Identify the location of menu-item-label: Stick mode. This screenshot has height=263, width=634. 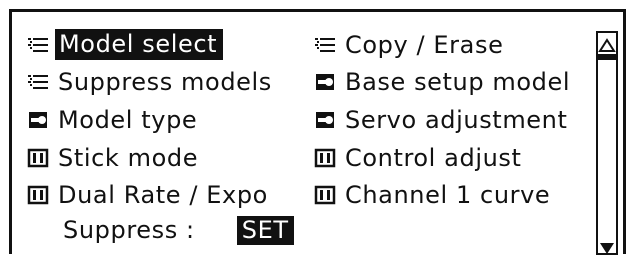
(128, 157).